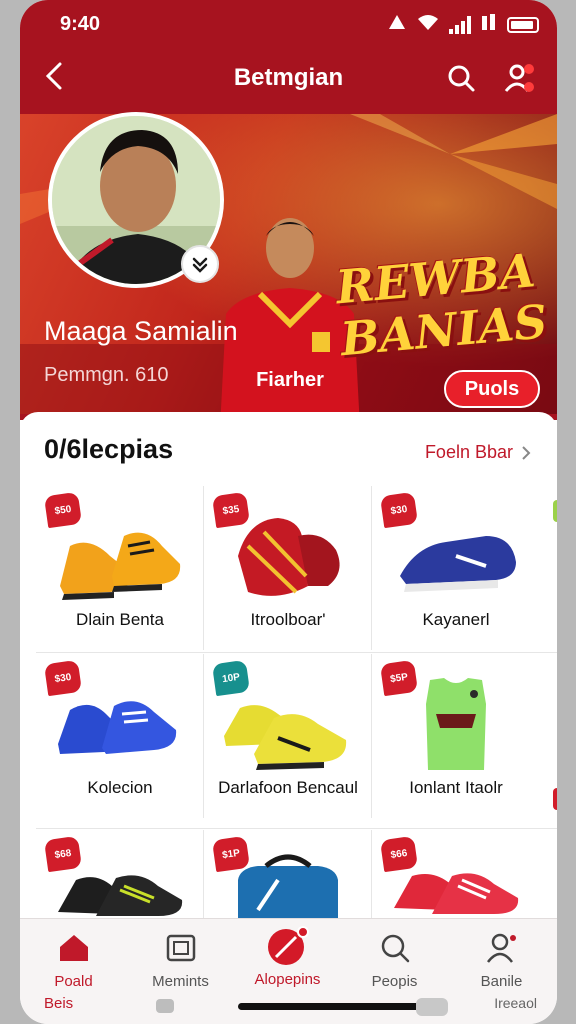  Describe the element at coordinates (287, 979) in the screenshot. I see `tab-label: Alopepins` at that location.